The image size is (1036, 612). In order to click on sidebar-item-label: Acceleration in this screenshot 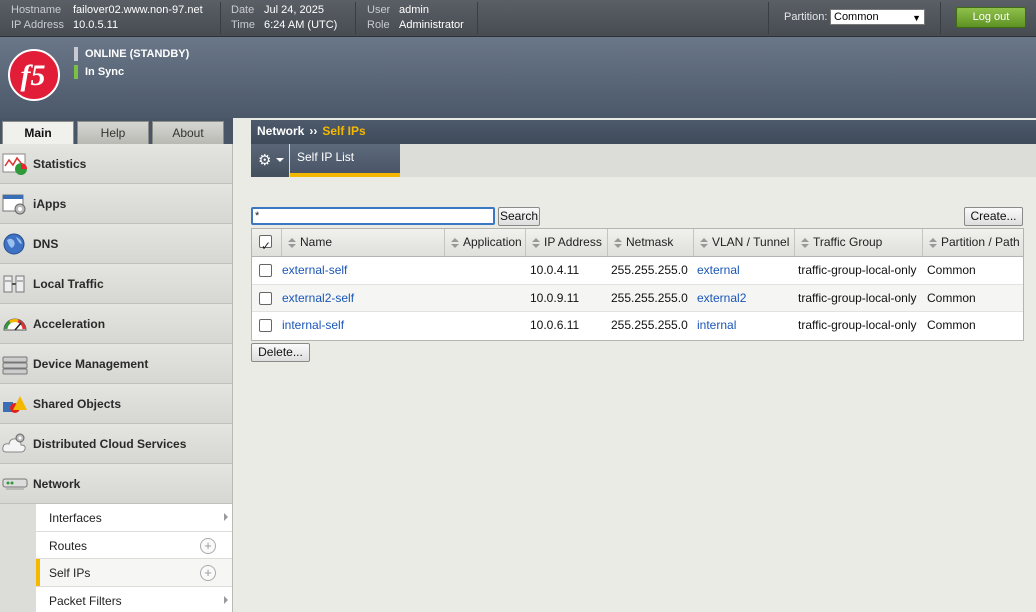, I will do `click(69, 324)`.